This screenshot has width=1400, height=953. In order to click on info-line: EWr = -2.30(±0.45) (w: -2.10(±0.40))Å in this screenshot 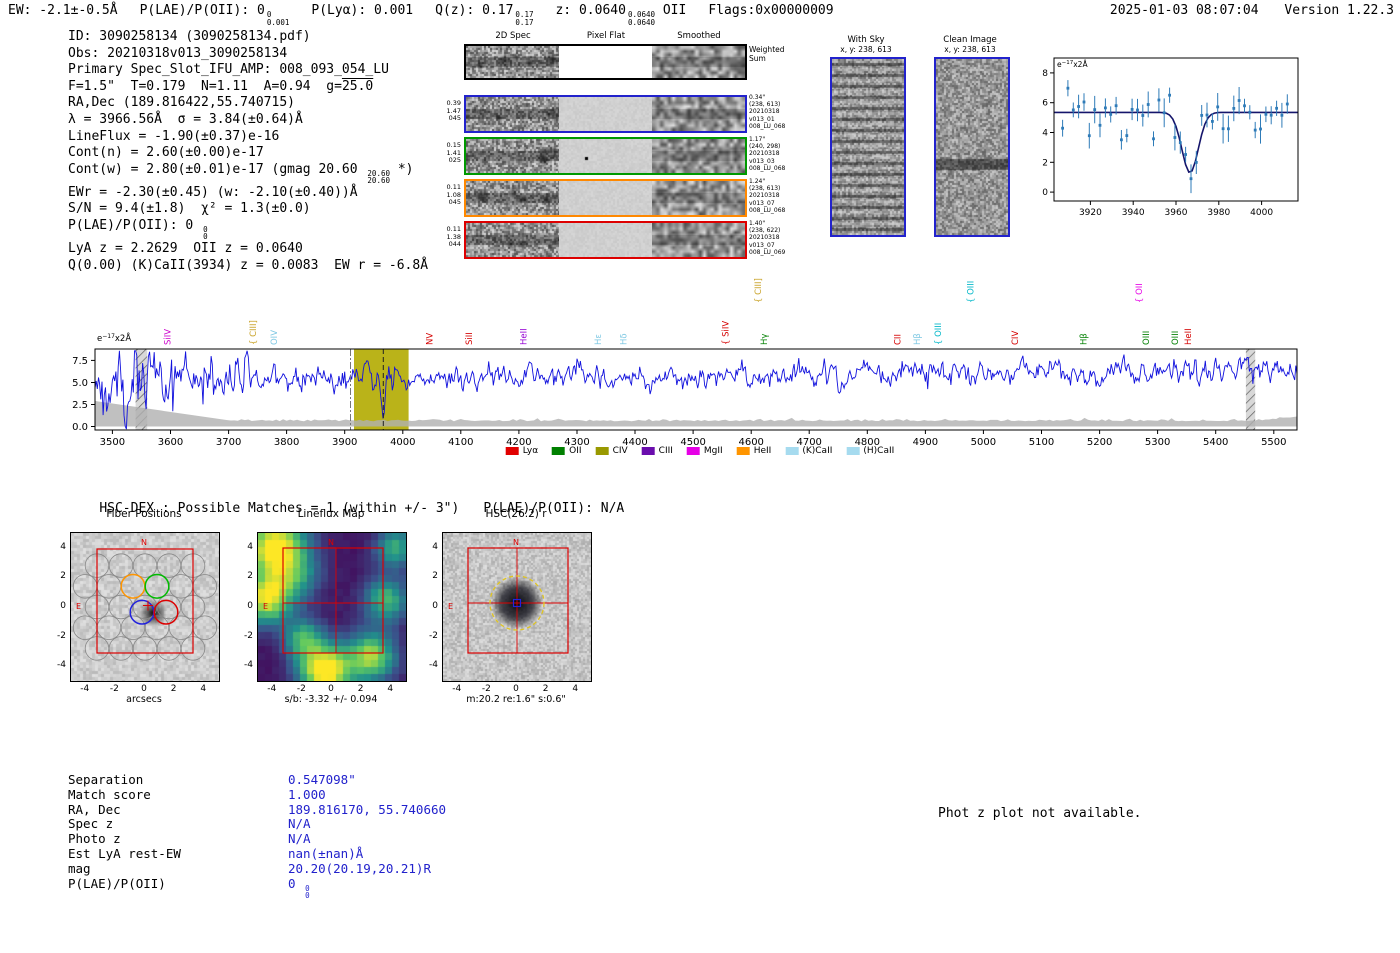, I will do `click(213, 192)`.